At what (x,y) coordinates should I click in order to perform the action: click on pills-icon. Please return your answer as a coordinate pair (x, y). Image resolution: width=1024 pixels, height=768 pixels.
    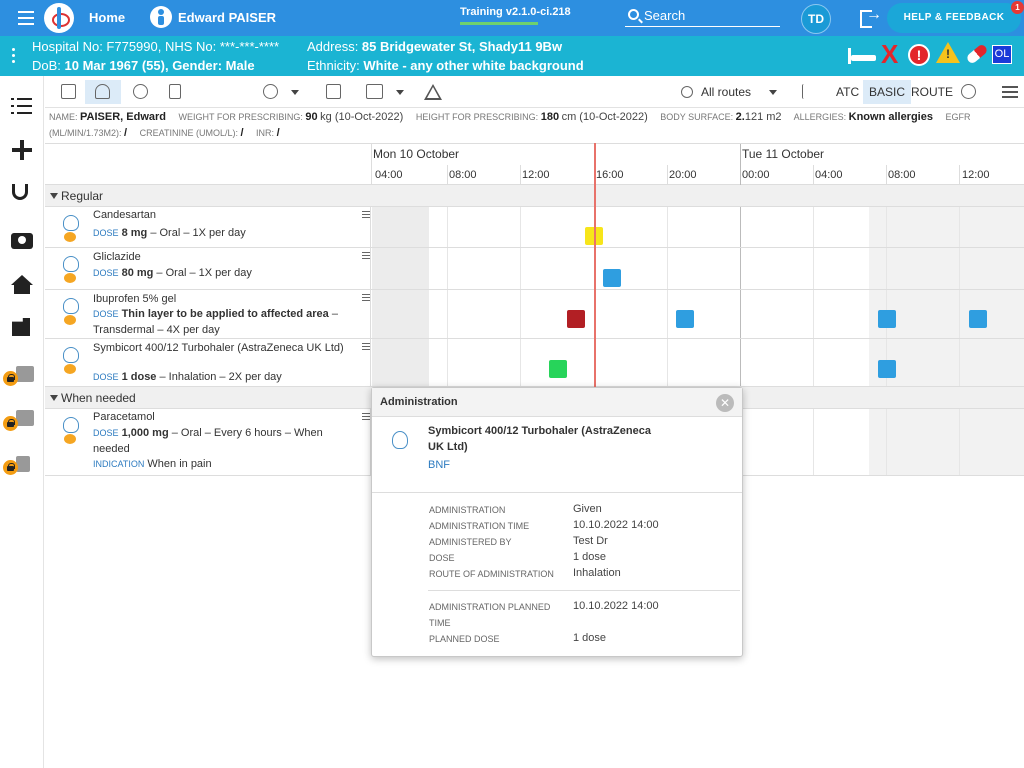
    Looking at the image, I should click on (968, 91).